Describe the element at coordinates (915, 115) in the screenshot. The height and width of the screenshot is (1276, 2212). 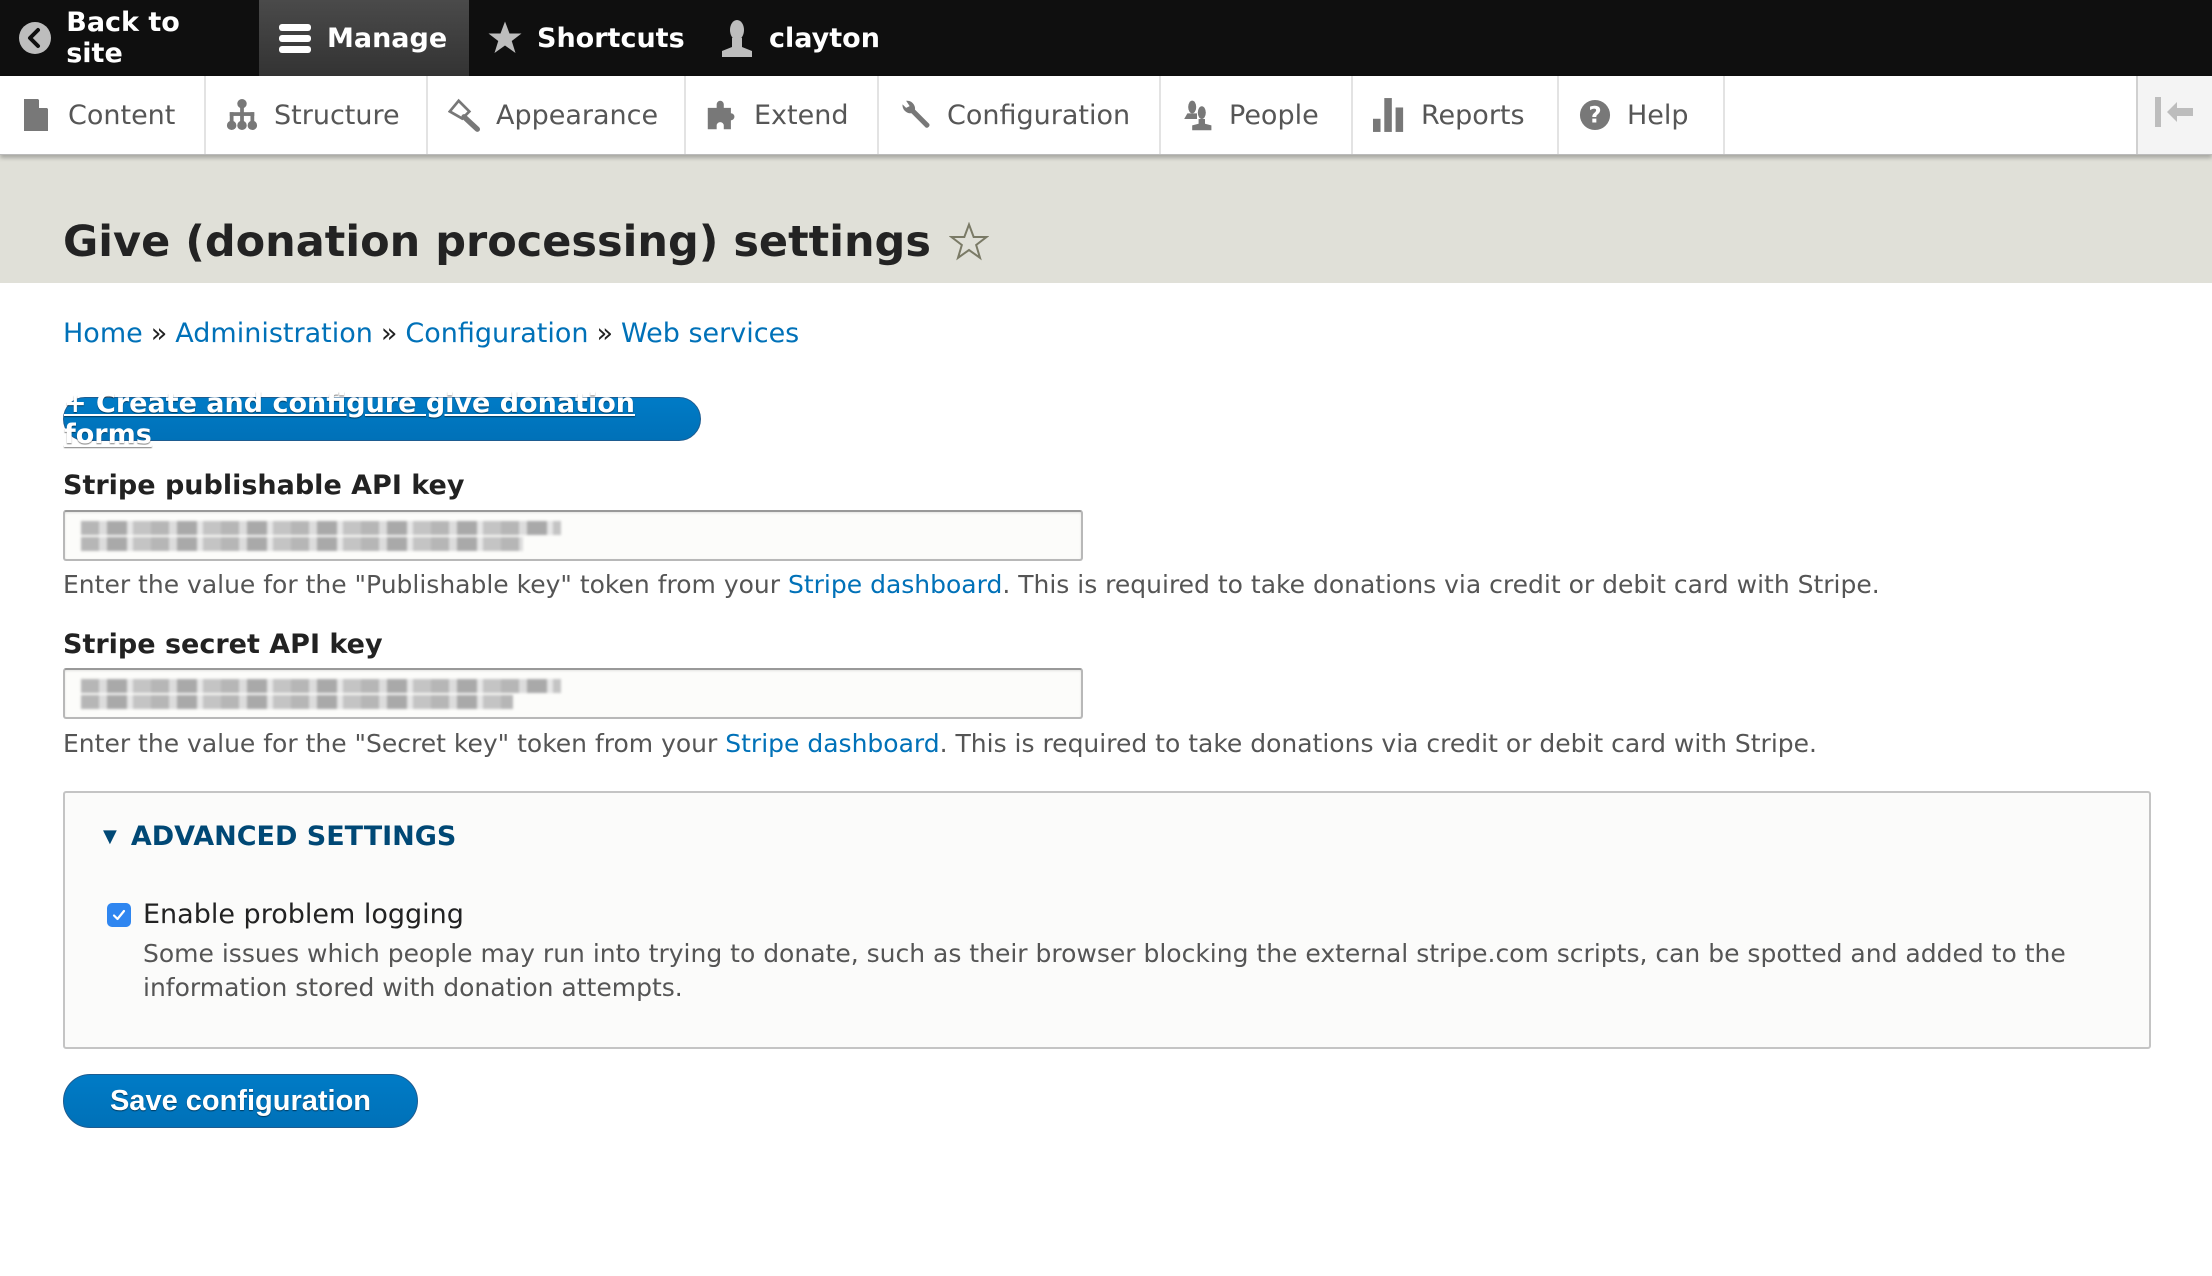
I see `wrench-icon` at that location.